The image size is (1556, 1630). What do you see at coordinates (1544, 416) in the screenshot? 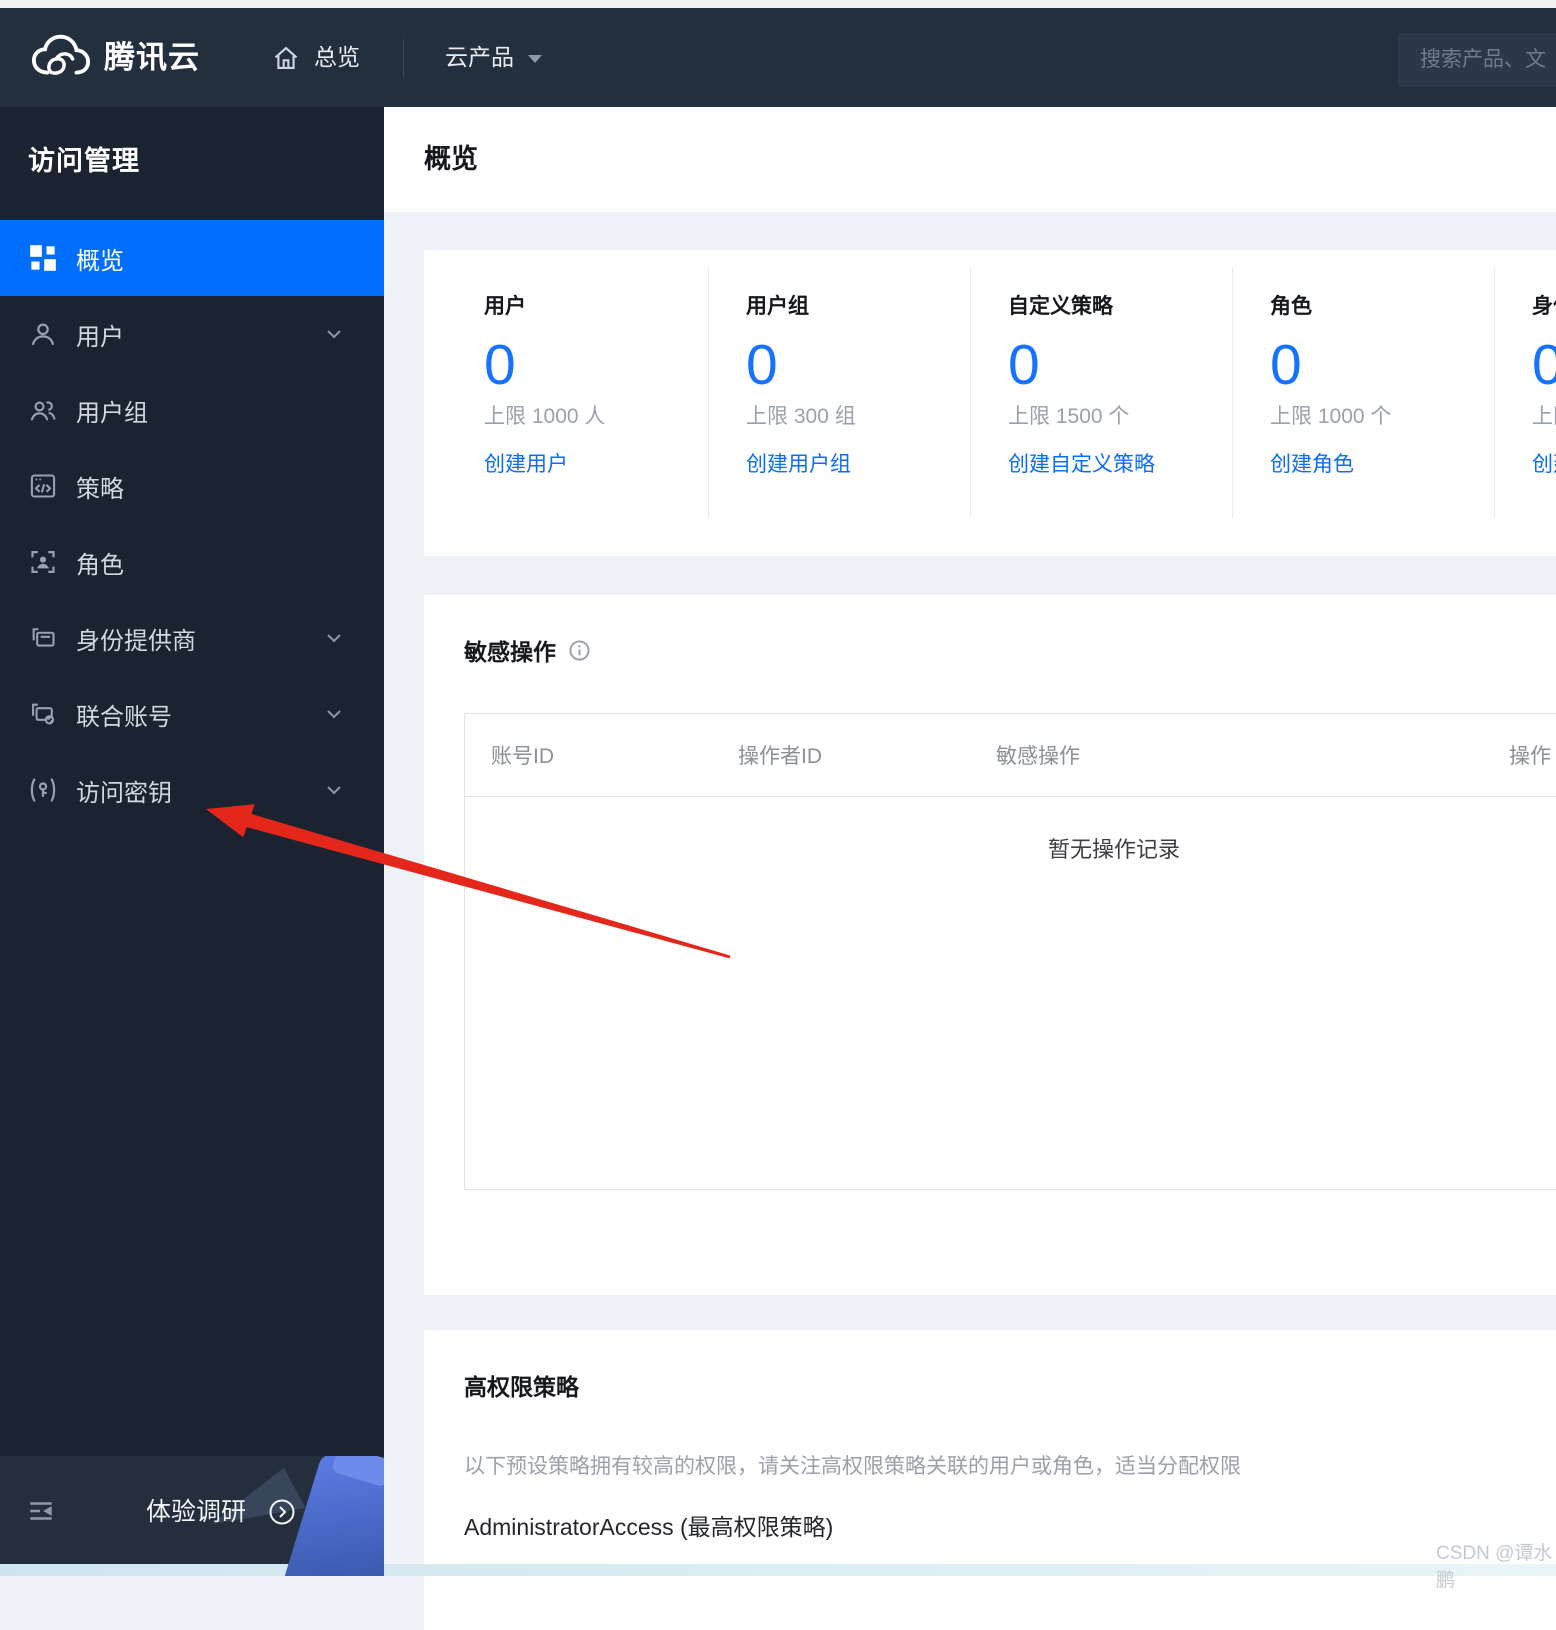
I see `stat-limit: 上限` at bounding box center [1544, 416].